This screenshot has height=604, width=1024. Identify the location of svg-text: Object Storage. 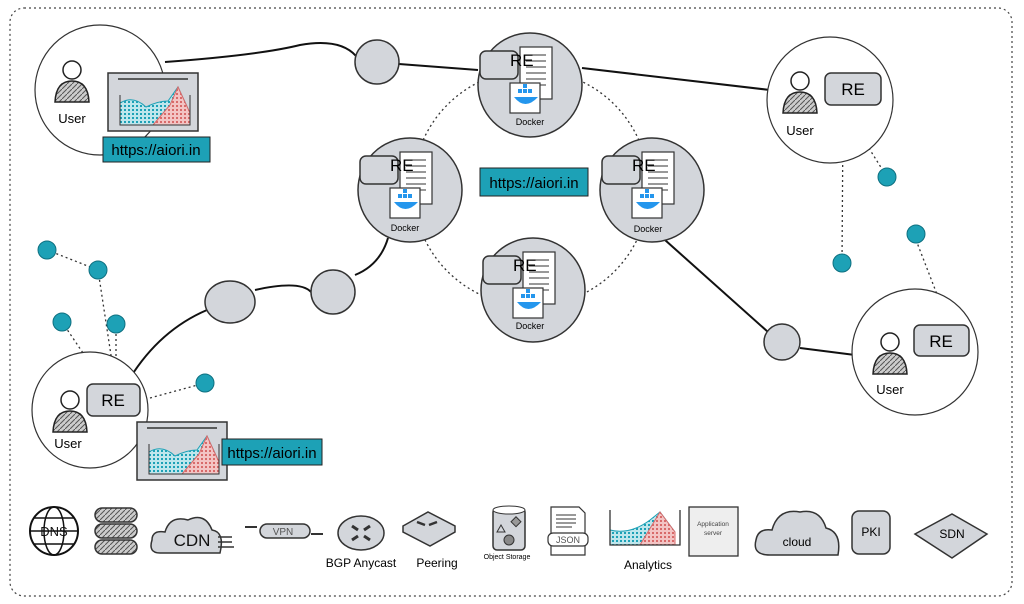
(507, 557).